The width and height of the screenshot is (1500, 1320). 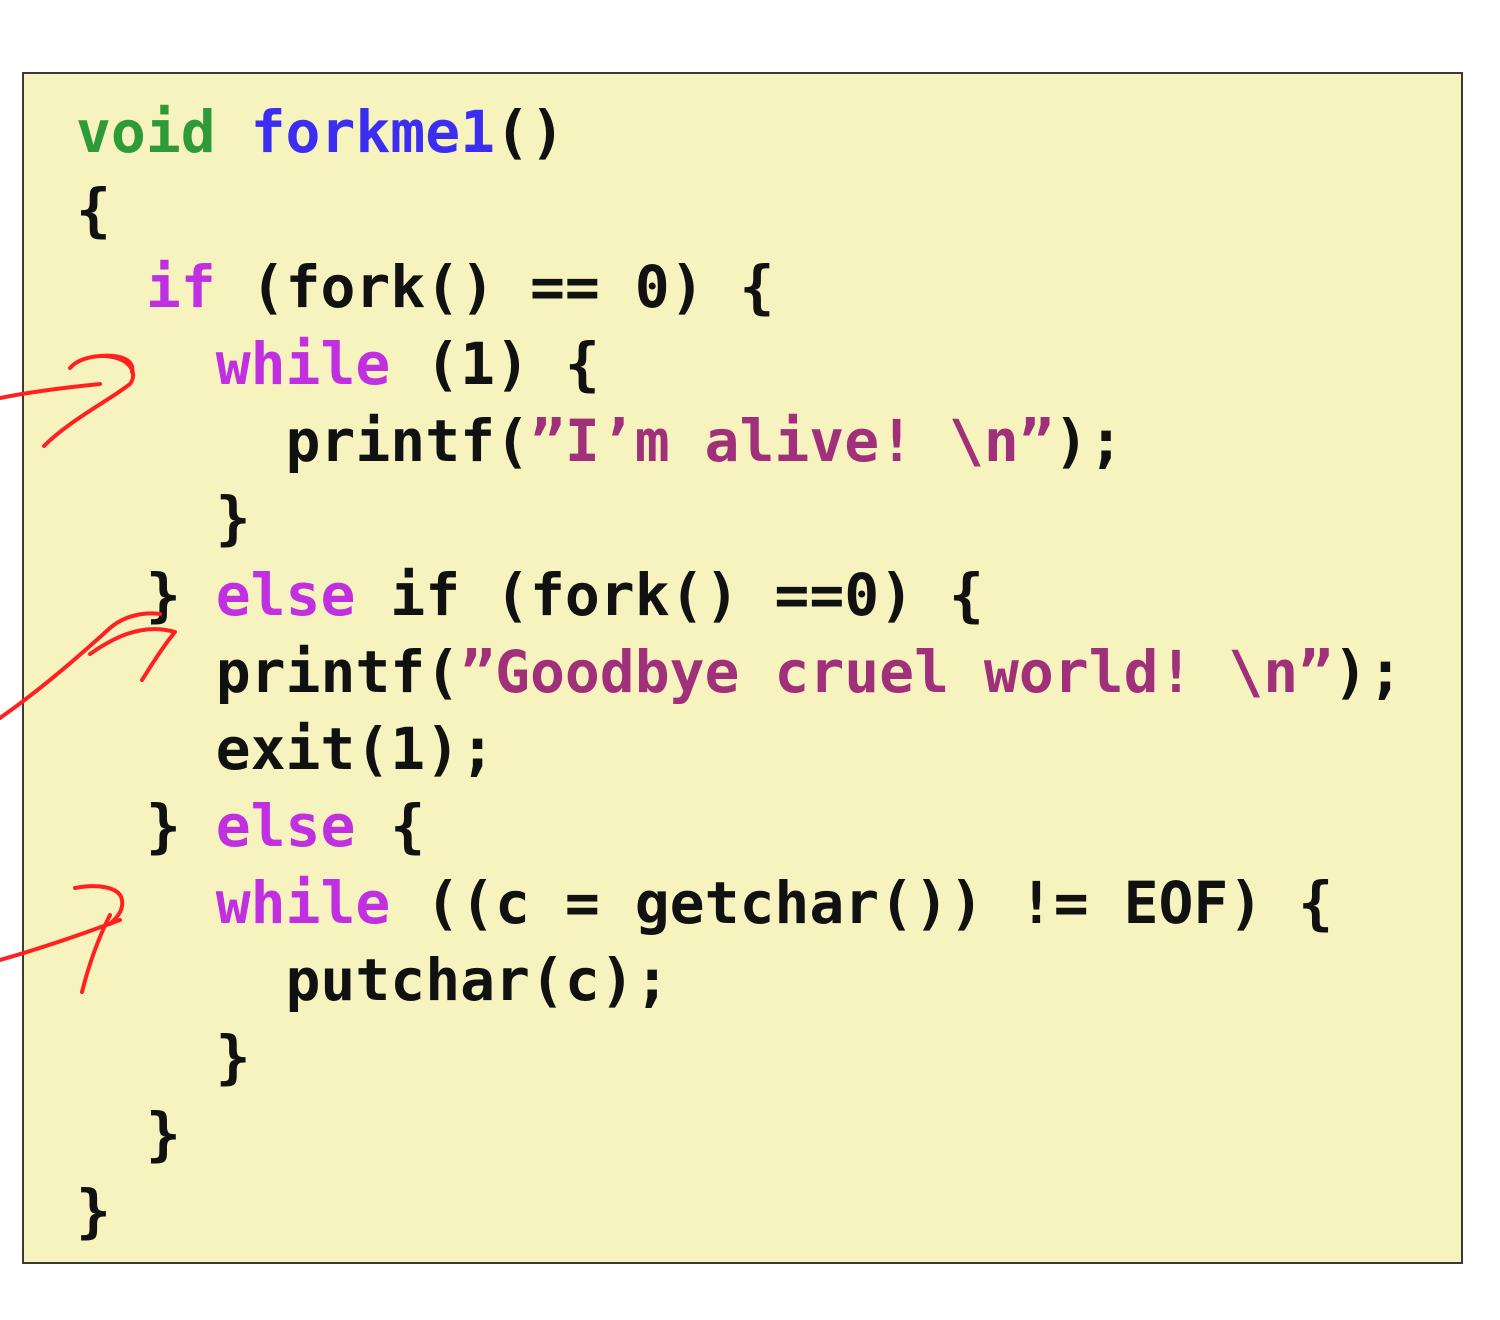 What do you see at coordinates (373, 980) in the screenshot?
I see `code-line-putchar: putchar(c);` at bounding box center [373, 980].